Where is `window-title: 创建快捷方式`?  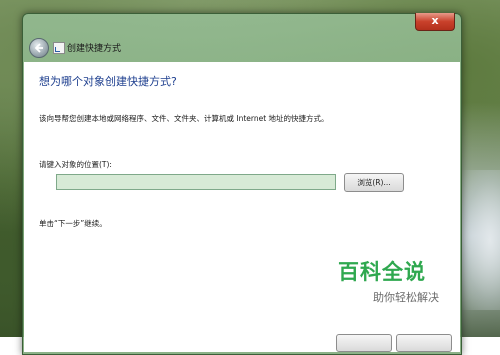
window-title: 创建快捷方式 is located at coordinates (94, 49).